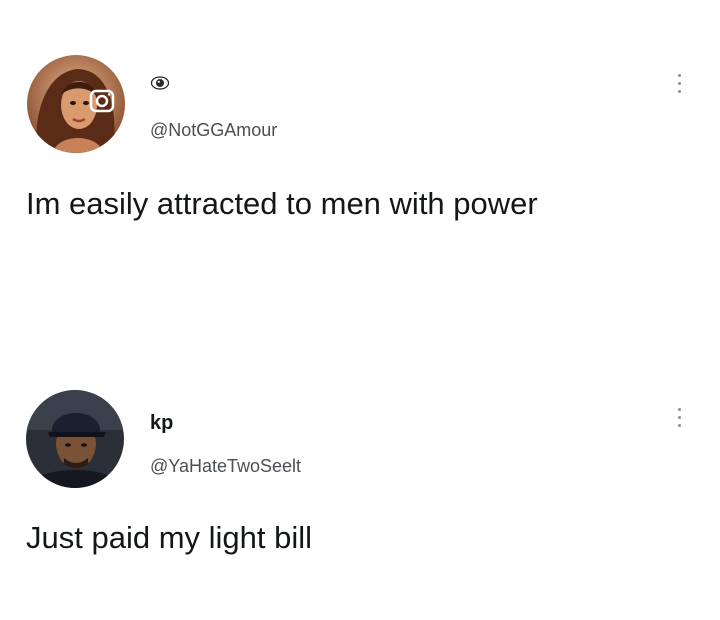 The image size is (720, 620). I want to click on profile-photo-woman-icon, so click(76, 104).